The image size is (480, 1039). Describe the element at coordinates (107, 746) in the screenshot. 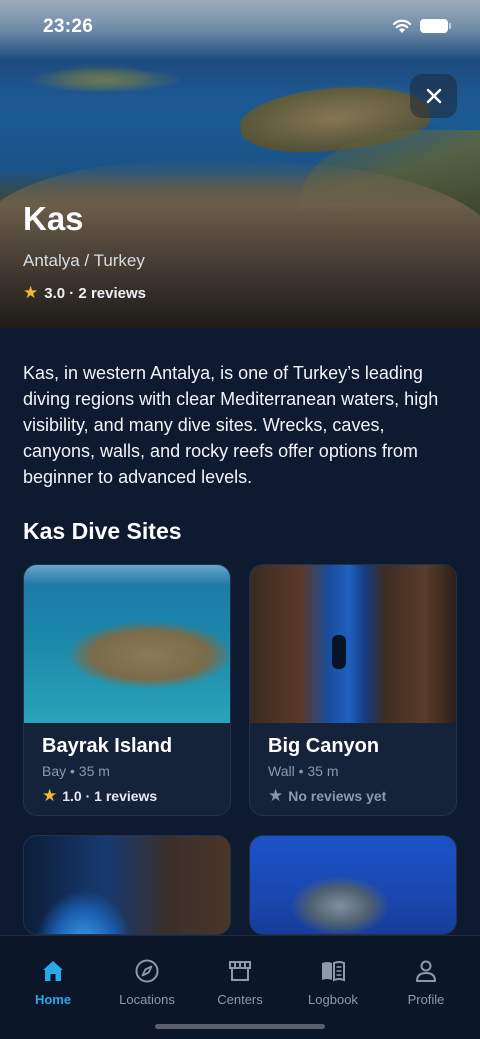

I see `dive-site-name: Bayrak Island` at that location.